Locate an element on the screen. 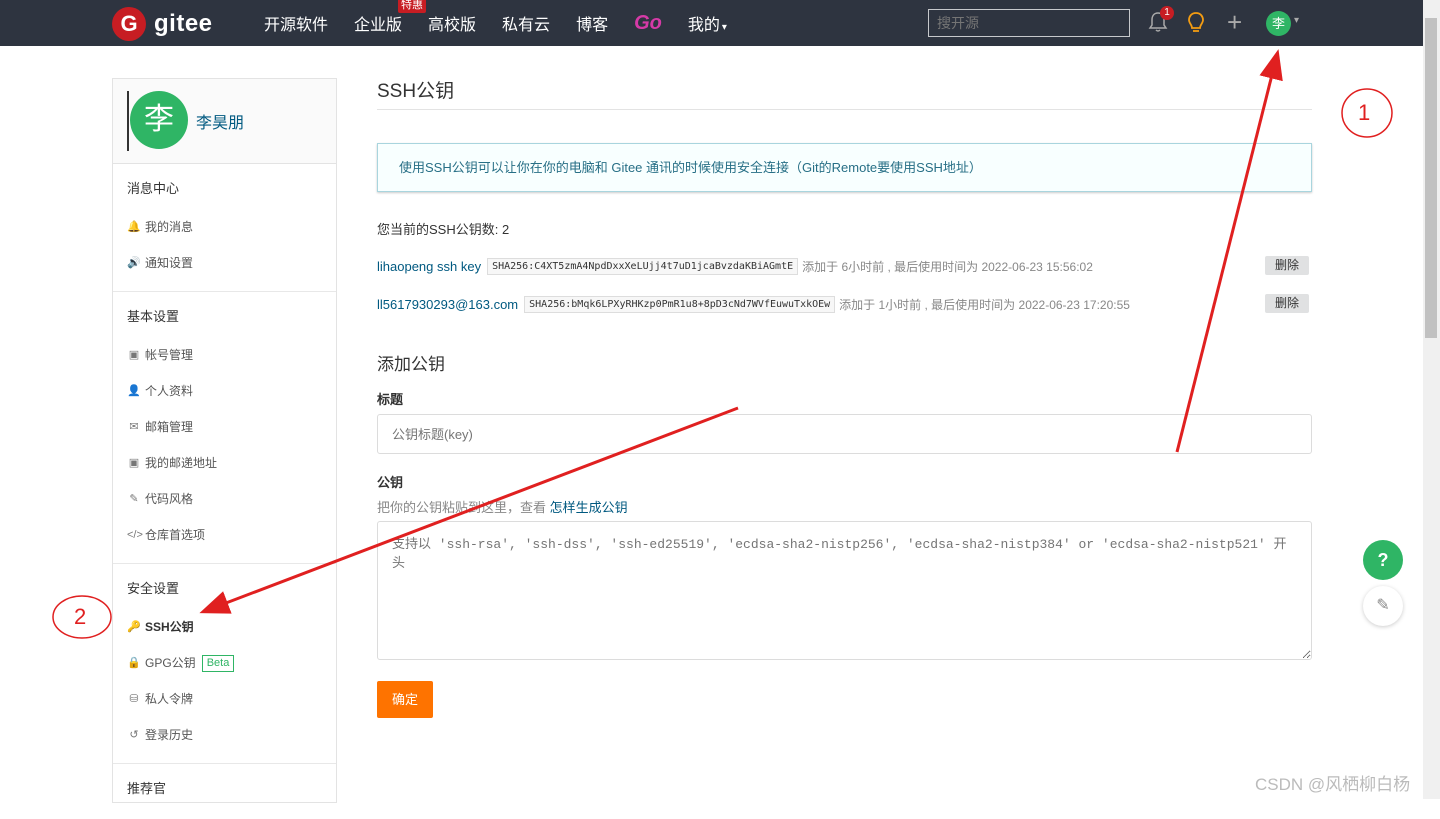 Image resolution: width=1440 pixels, height=819 pixels. history-icon: ↺ is located at coordinates (134, 735).